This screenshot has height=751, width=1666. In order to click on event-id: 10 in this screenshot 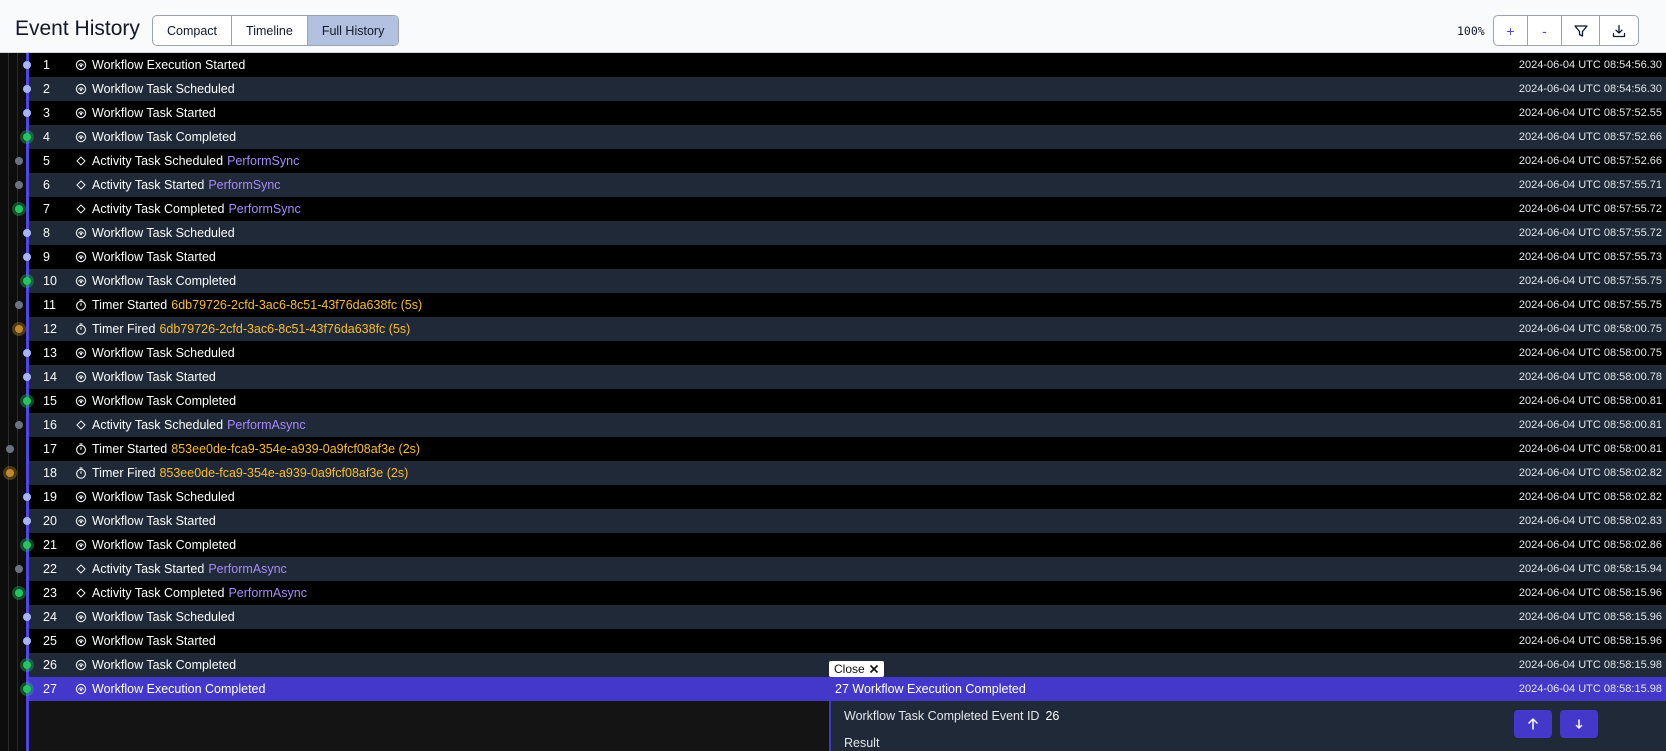, I will do `click(50, 281)`.